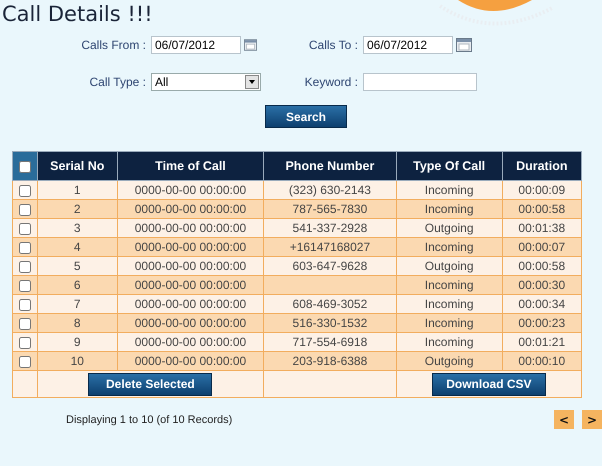  I want to click on table-cell: 00:00:34, so click(542, 304).